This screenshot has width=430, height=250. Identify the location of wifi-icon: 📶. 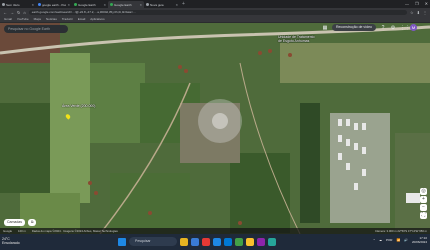
(398, 240).